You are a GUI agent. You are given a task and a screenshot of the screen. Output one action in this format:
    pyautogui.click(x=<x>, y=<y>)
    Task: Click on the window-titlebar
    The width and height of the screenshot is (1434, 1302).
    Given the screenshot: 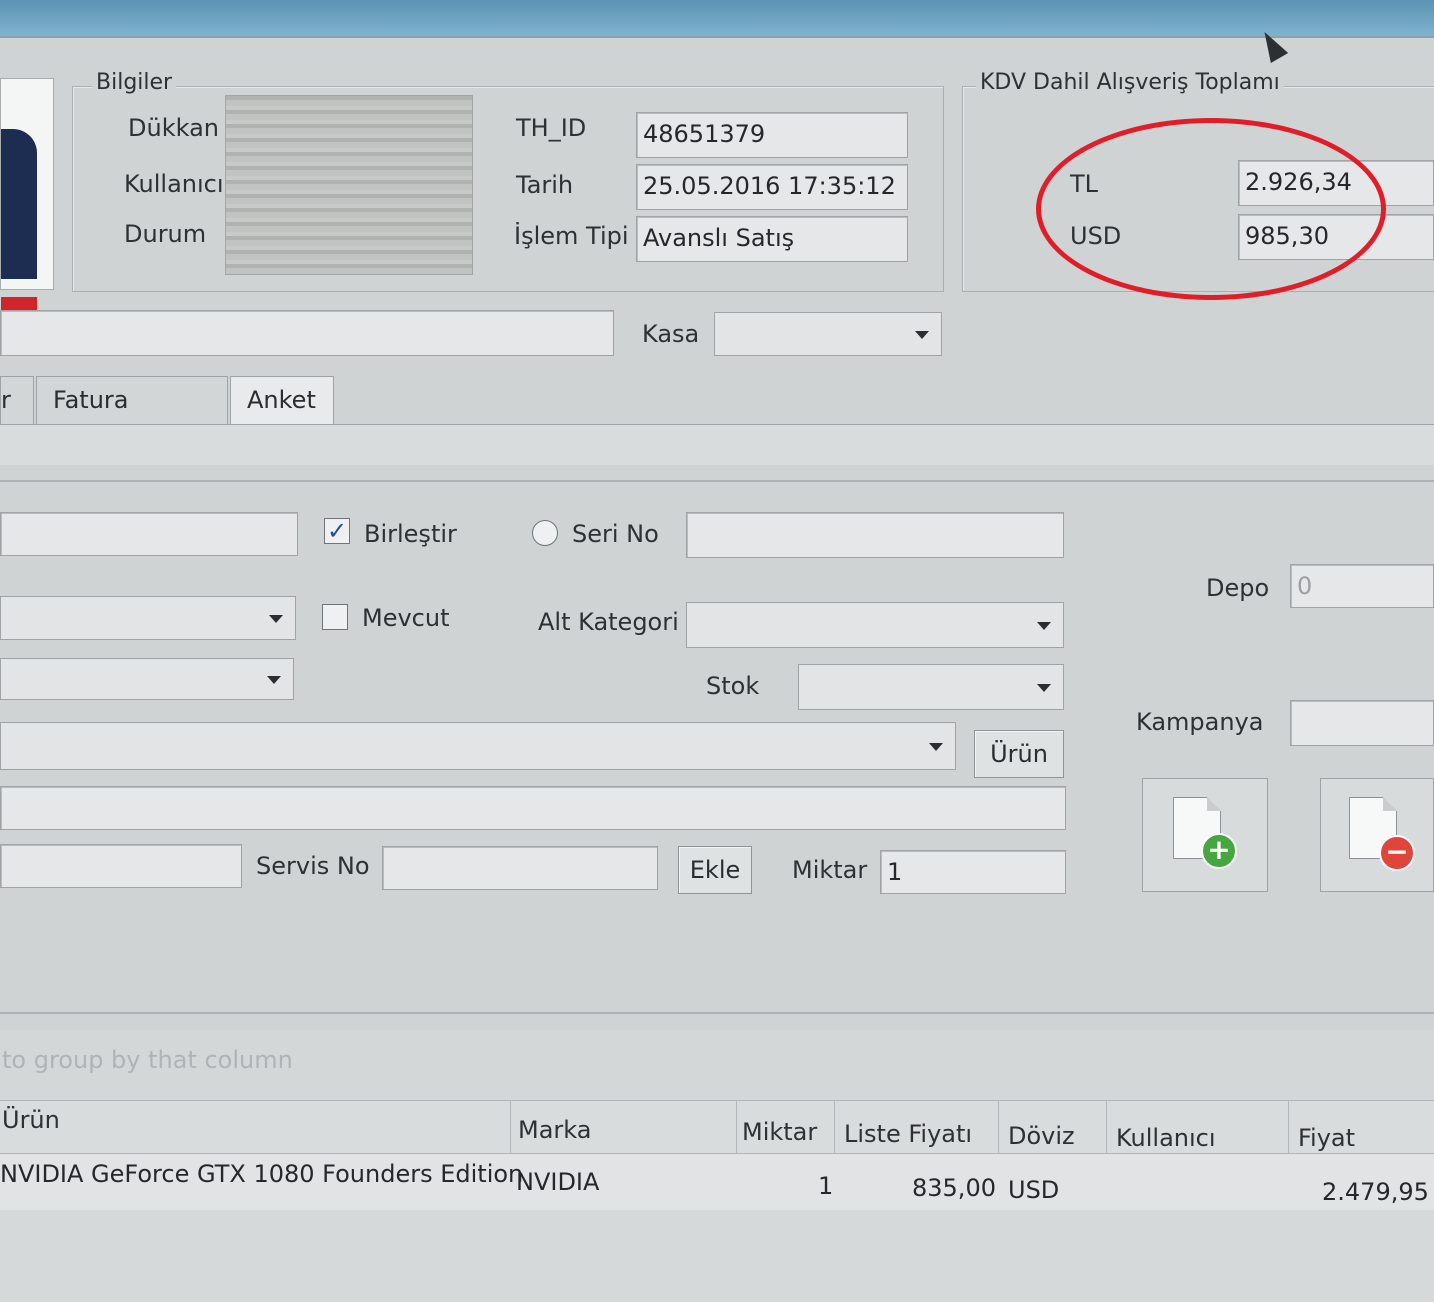 What is the action you would take?
    pyautogui.click(x=717, y=19)
    